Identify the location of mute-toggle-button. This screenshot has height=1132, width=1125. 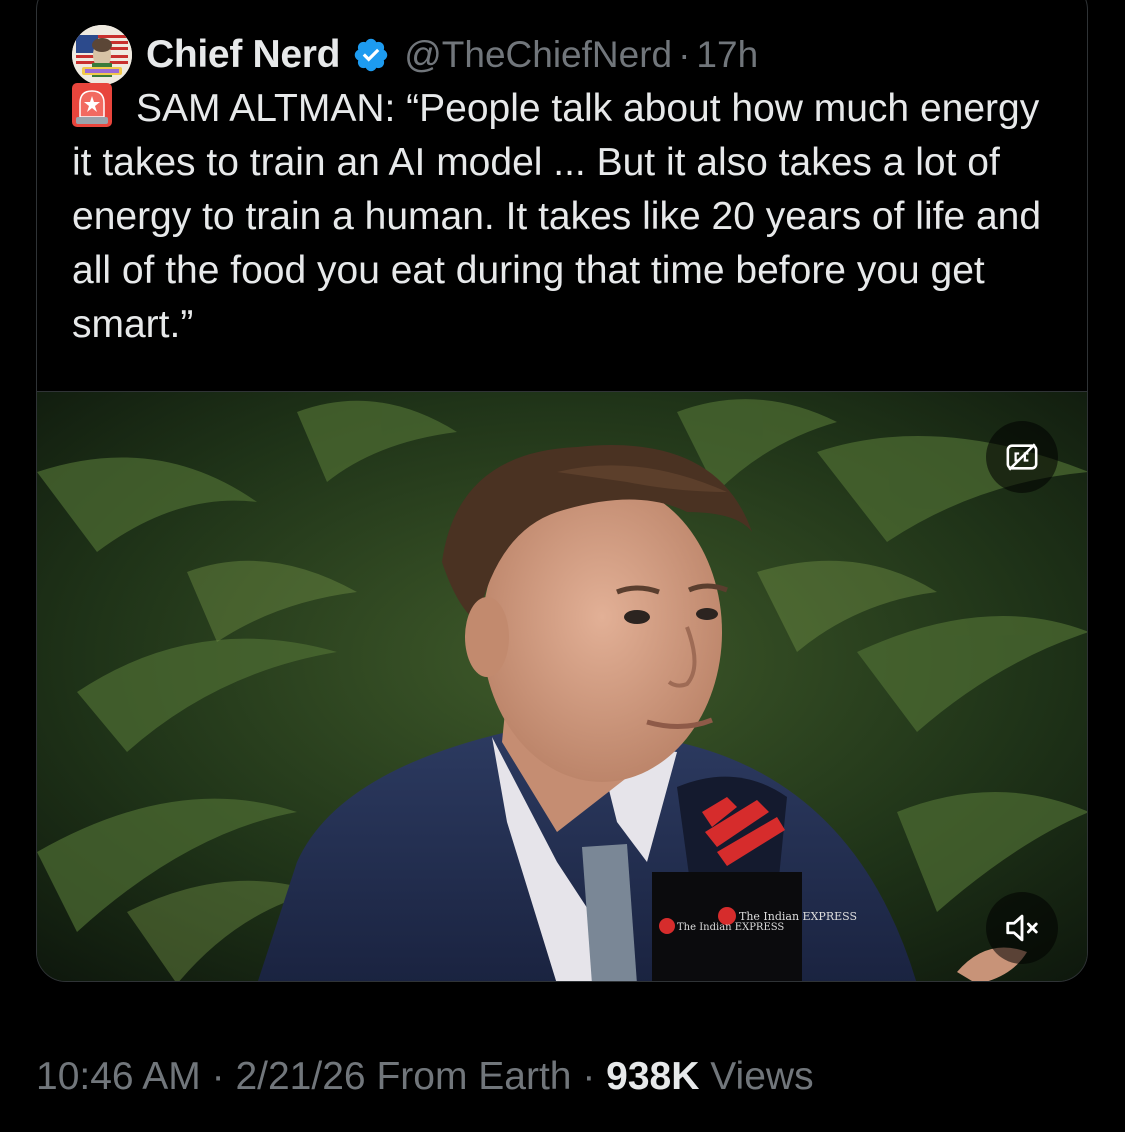
(1022, 928).